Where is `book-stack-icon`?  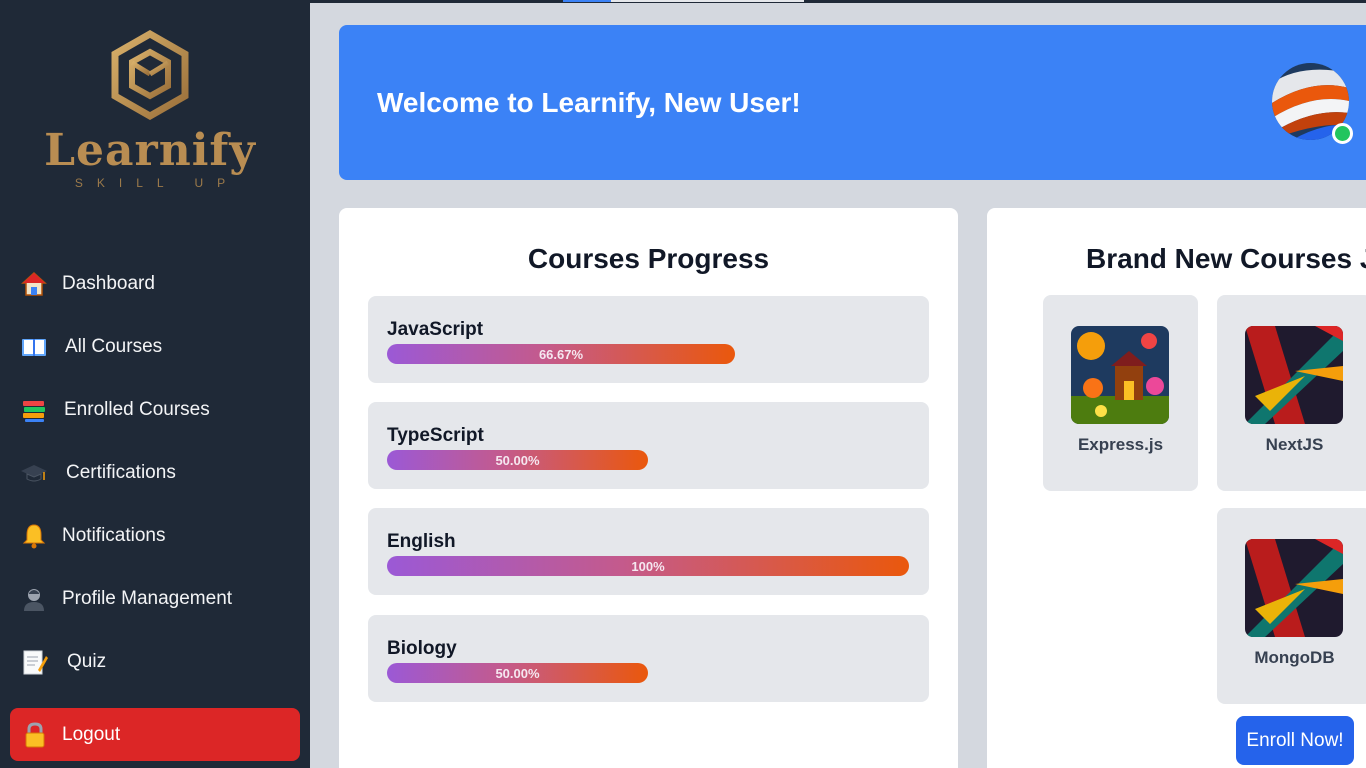
book-stack-icon is located at coordinates (34, 410).